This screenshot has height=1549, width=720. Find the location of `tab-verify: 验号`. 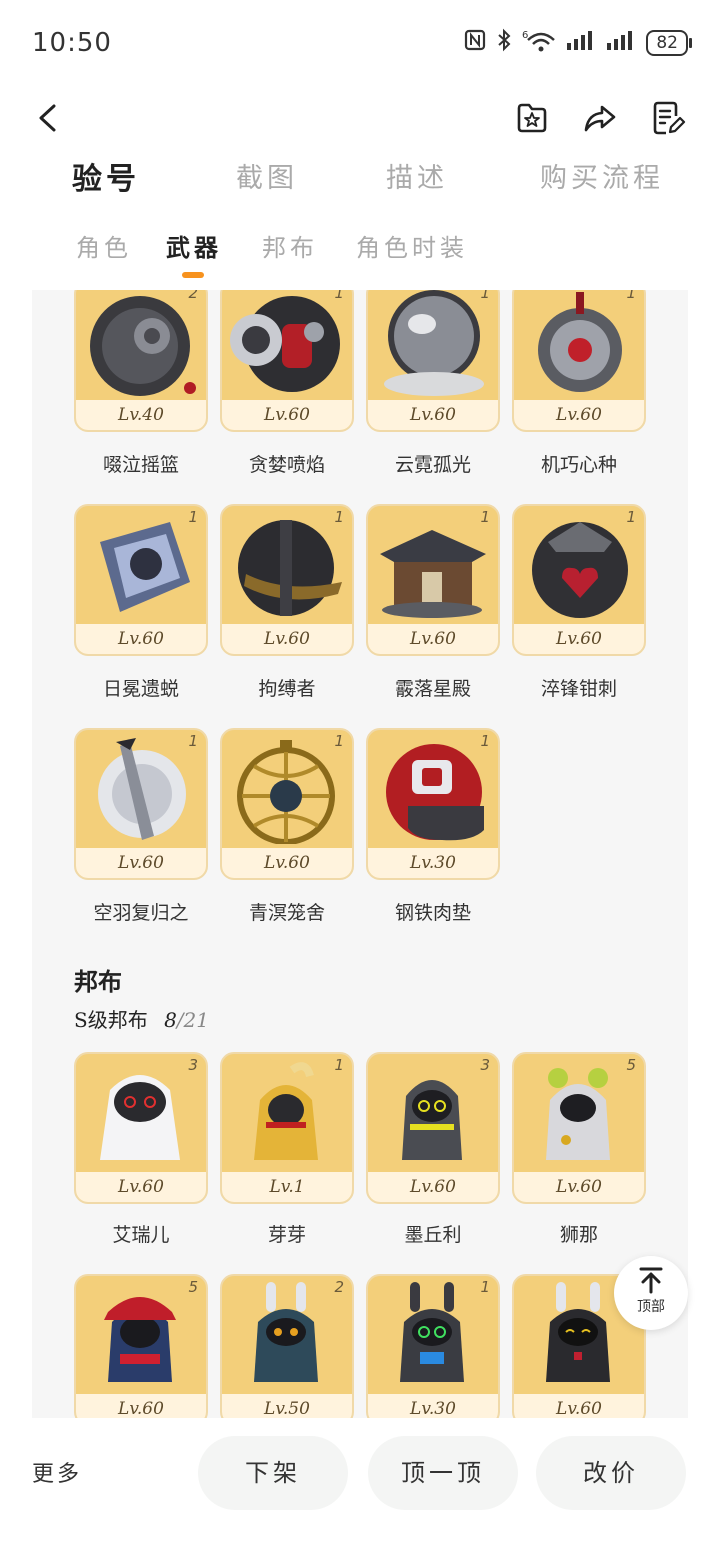

tab-verify: 验号 is located at coordinates (106, 176).